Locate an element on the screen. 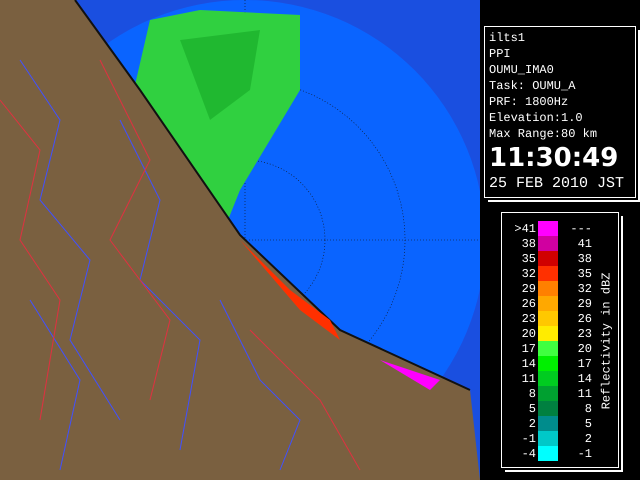 This screenshot has height=480, width=640. date-label: 25 FEB 2010 JST is located at coordinates (557, 184).